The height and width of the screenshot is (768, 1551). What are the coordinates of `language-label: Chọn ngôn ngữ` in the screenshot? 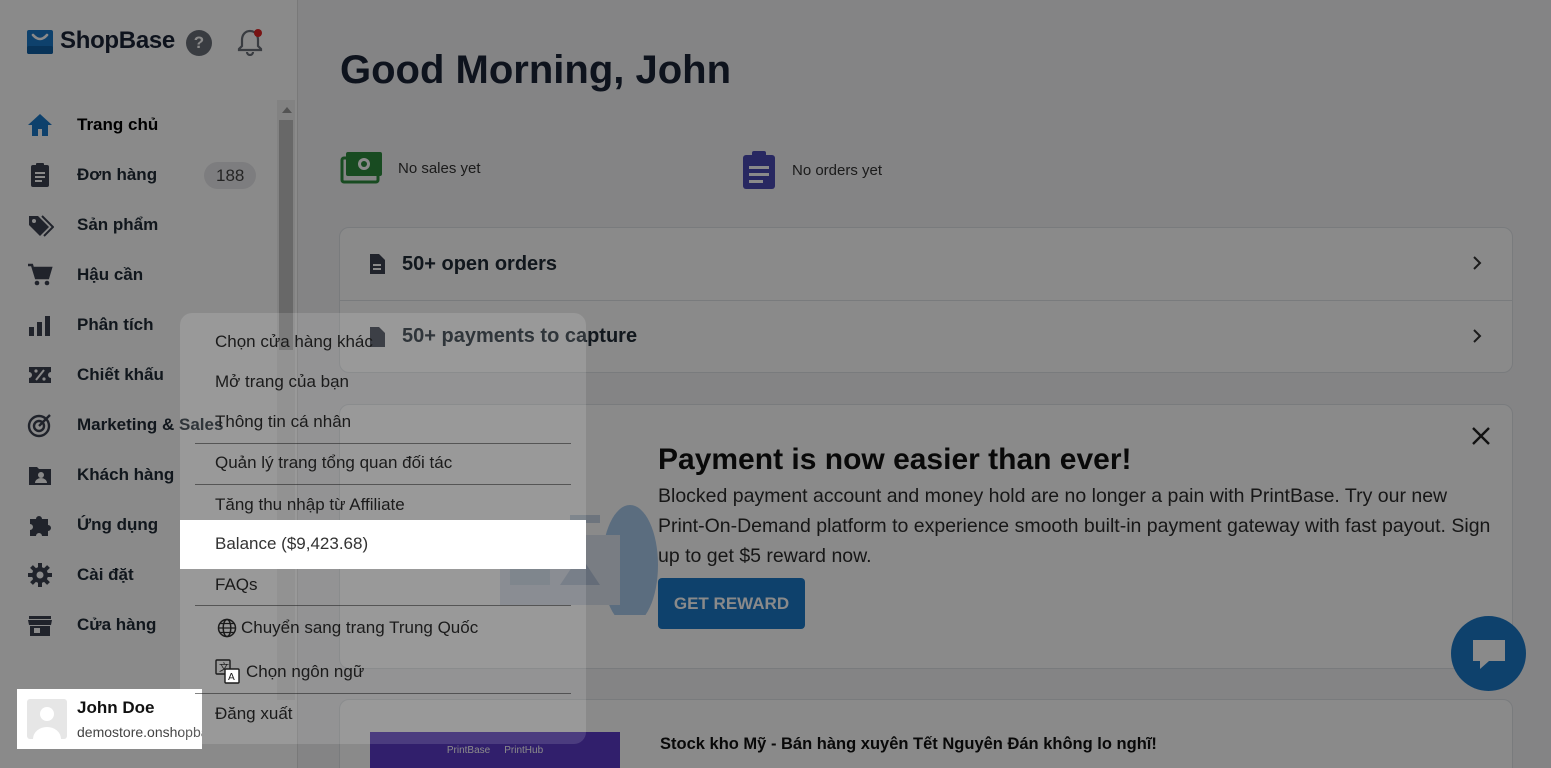 It's located at (305, 671).